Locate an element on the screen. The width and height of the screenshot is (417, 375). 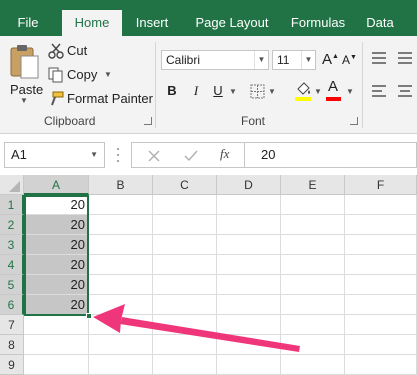
cell-e6 is located at coordinates (313, 305).